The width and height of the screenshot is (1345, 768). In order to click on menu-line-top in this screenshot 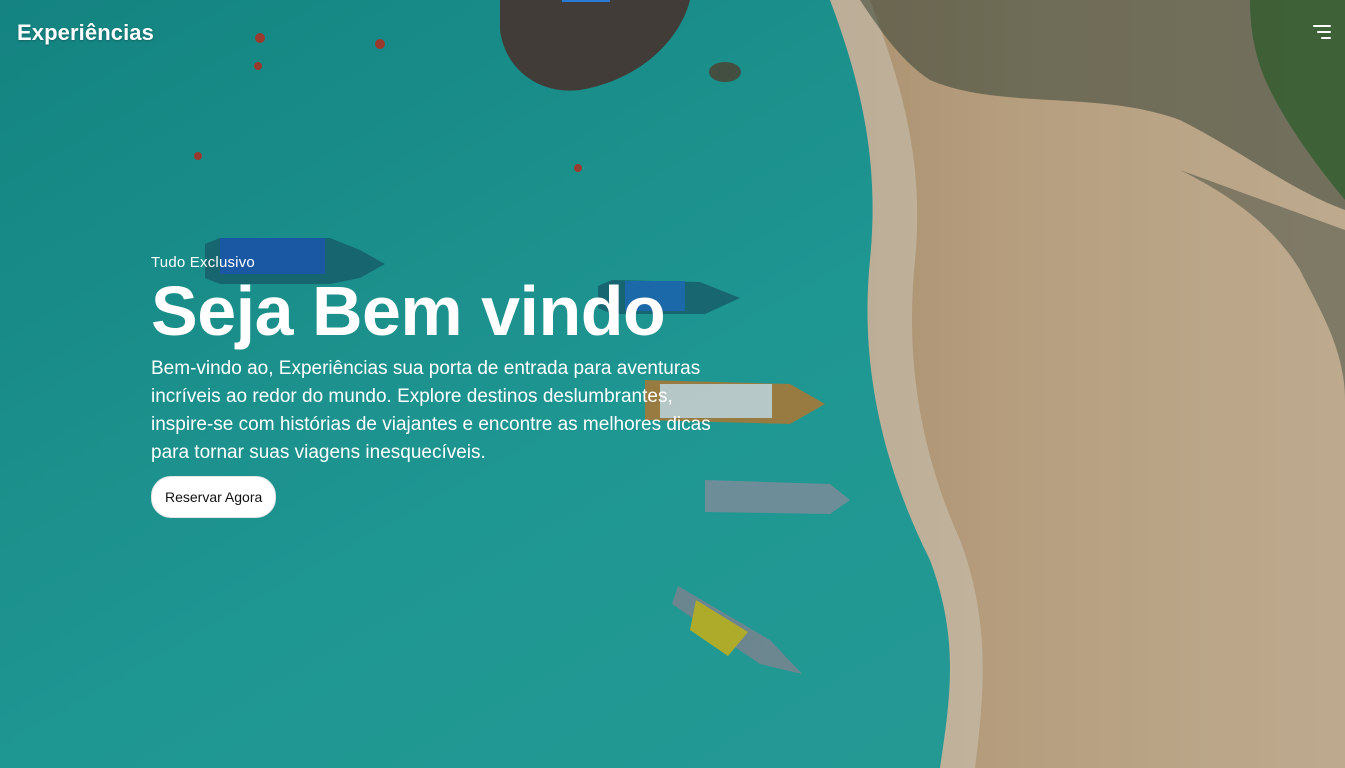, I will do `click(1322, 26)`.